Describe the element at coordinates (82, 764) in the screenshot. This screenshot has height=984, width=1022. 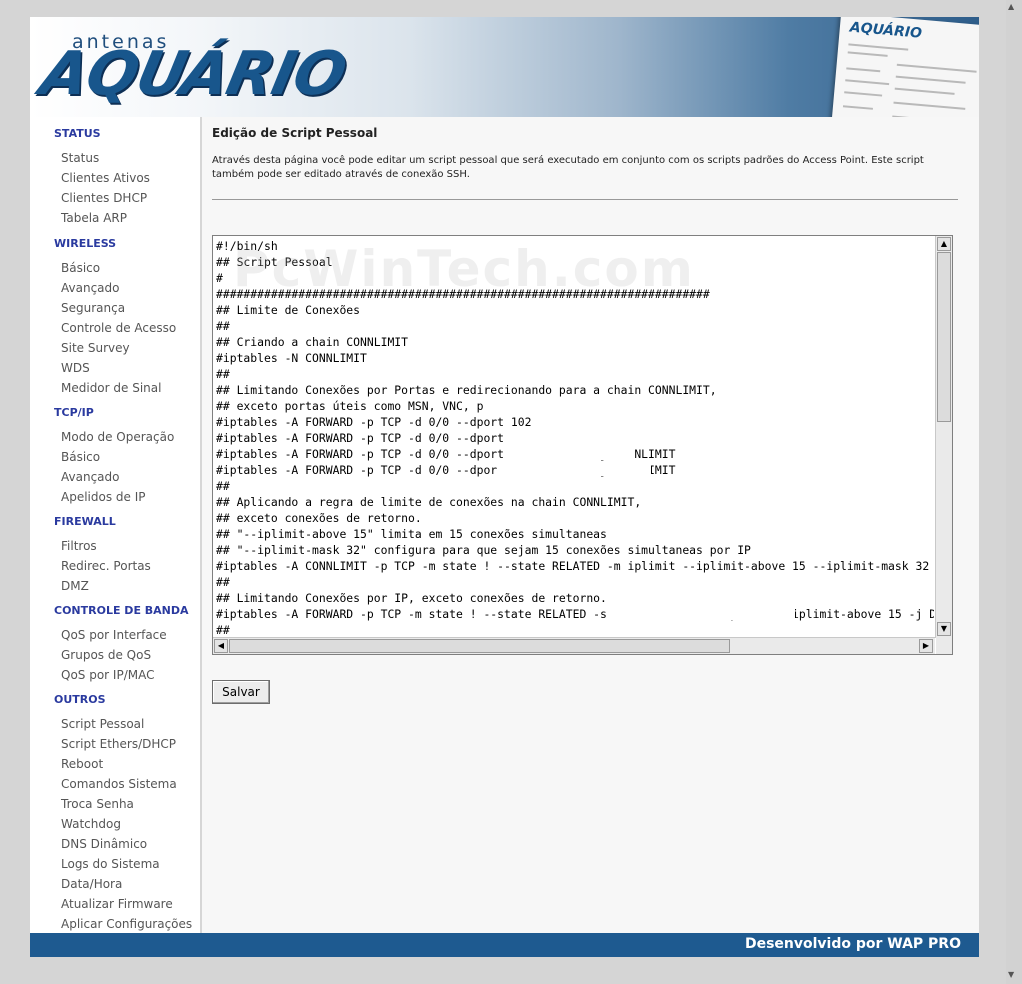
I see `sidebar-item: Reboot` at that location.